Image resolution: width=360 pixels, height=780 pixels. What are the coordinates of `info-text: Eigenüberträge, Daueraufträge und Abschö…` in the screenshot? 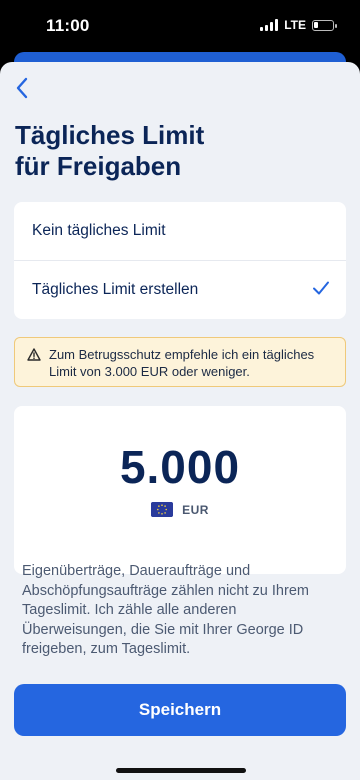 It's located at (165, 610).